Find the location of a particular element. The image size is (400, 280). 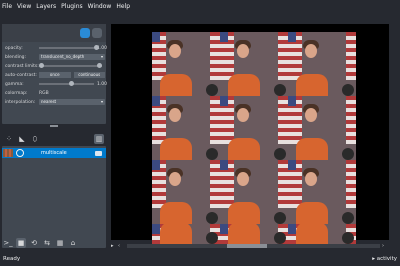

bottom-strip is located at coordinates (200, 273).